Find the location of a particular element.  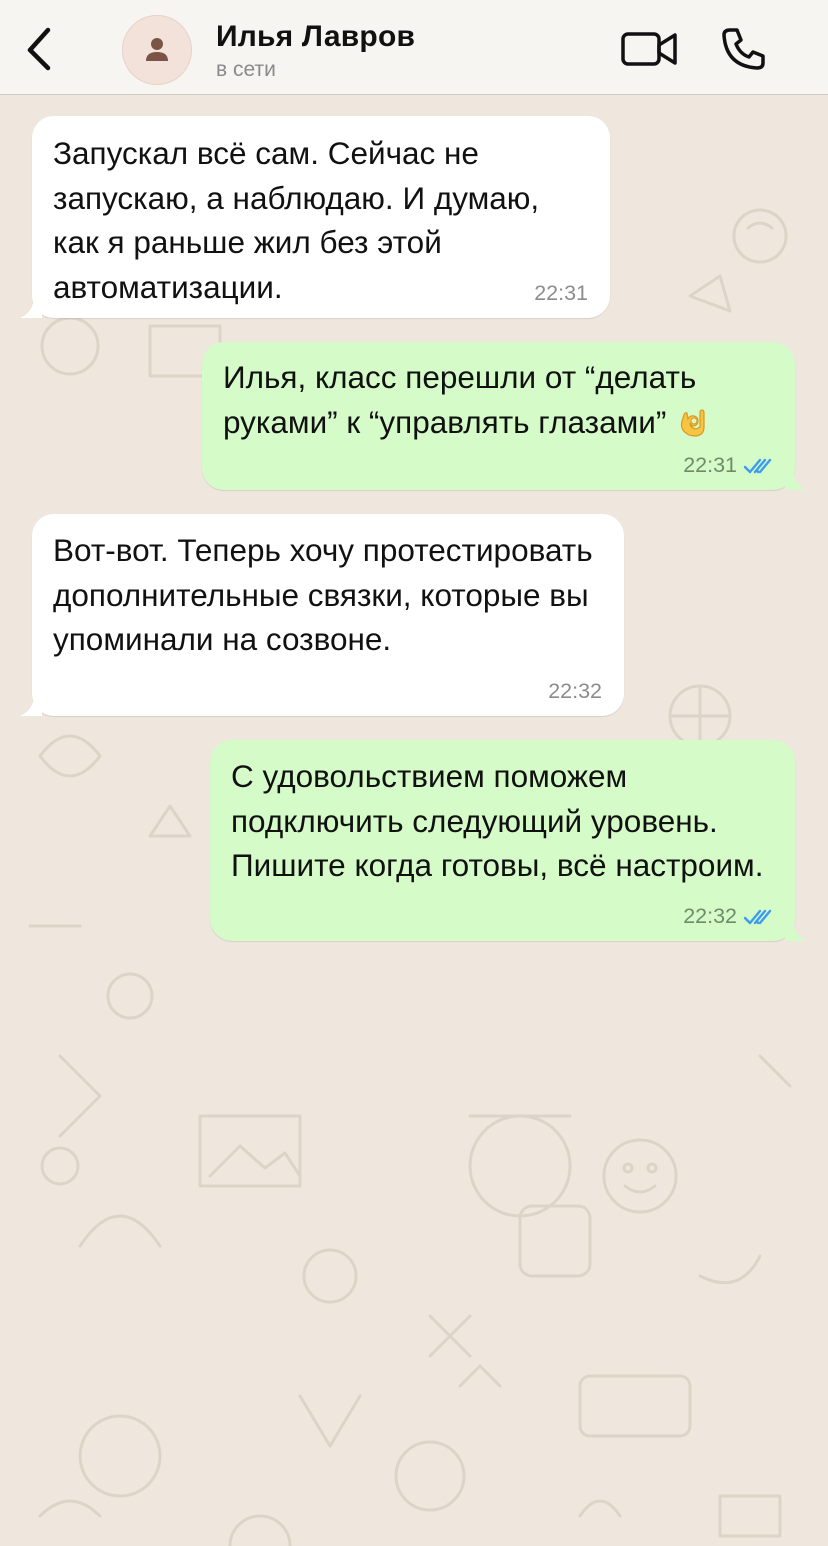

phone-icon is located at coordinates (743, 49).